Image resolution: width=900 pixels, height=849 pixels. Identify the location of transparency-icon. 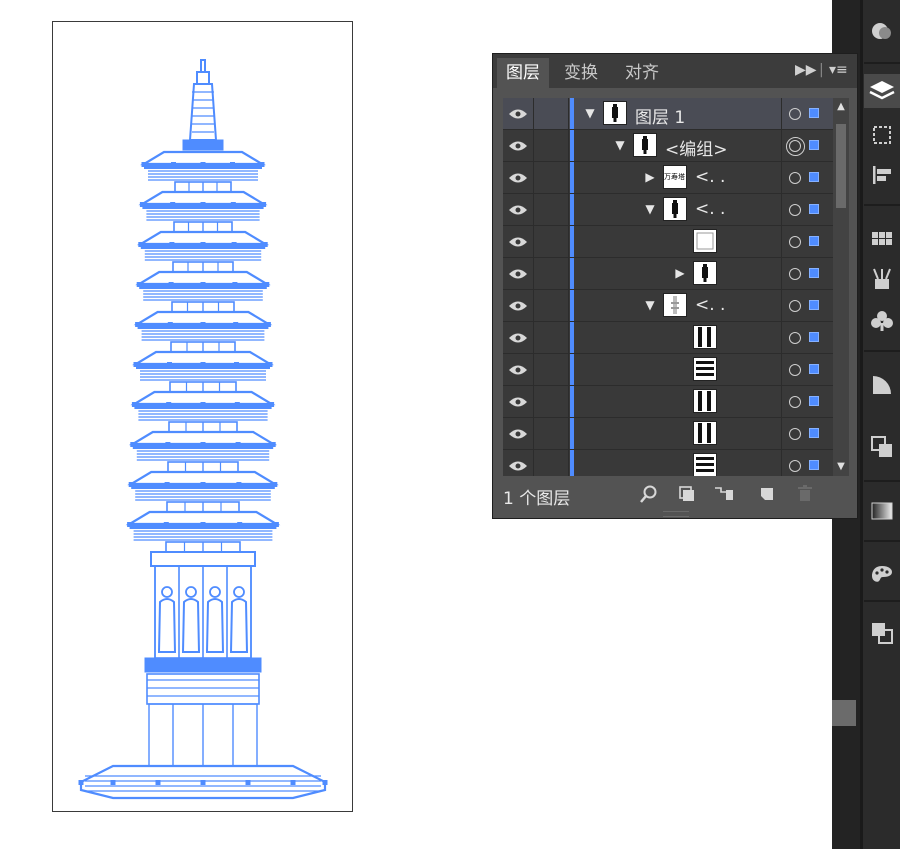
(882, 447).